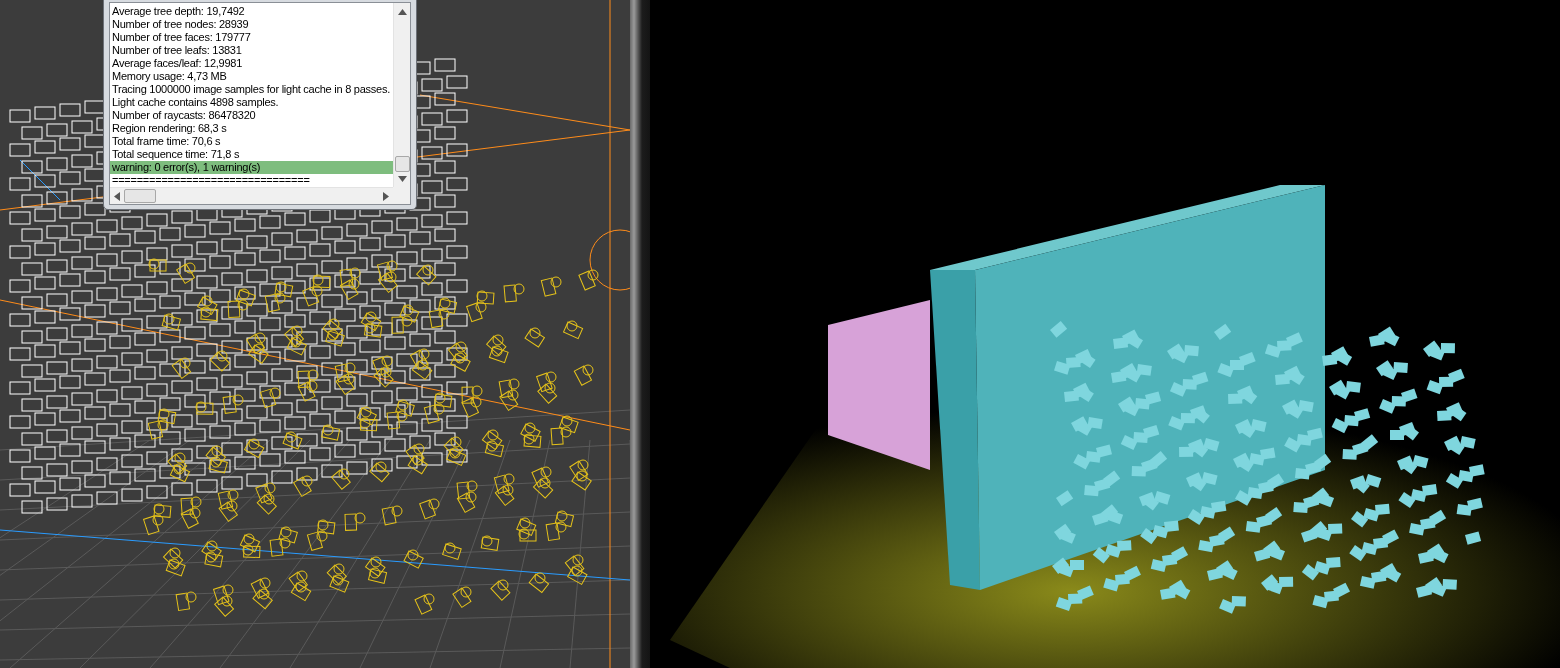 The height and width of the screenshot is (668, 1560). I want to click on log-line: Memory usage: 4,73 MB, so click(251, 76).